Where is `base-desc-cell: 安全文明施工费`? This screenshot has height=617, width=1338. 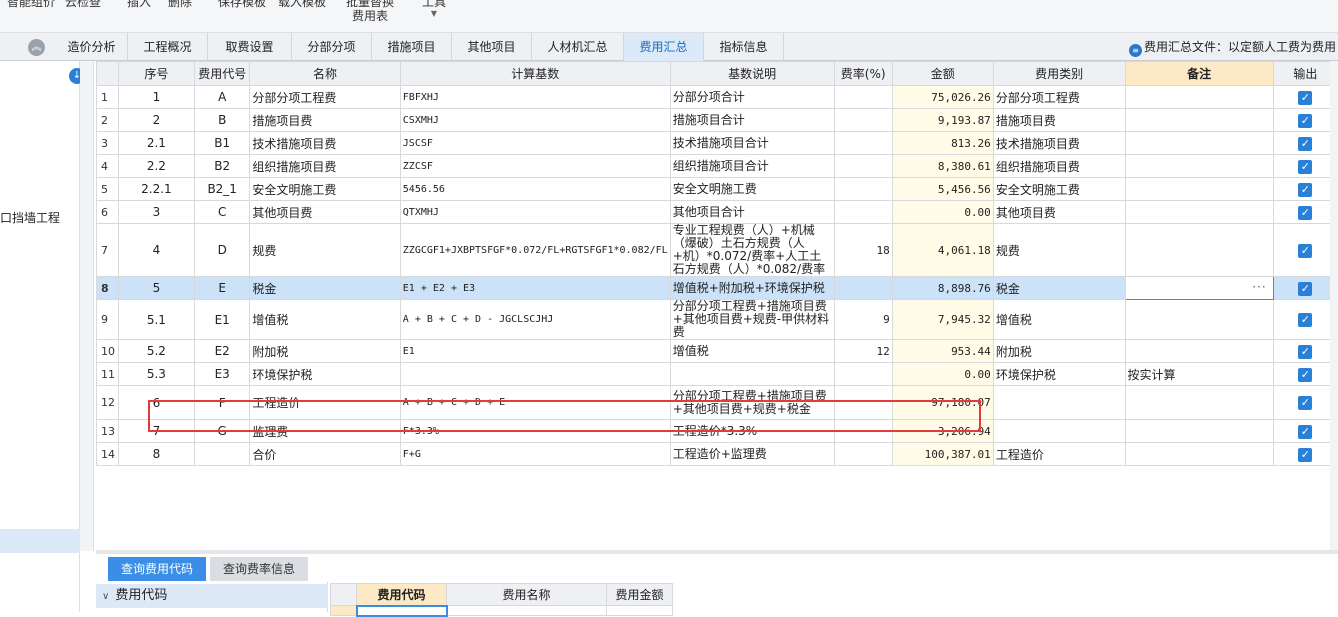
base-desc-cell: 安全文明施工费 is located at coordinates (752, 189).